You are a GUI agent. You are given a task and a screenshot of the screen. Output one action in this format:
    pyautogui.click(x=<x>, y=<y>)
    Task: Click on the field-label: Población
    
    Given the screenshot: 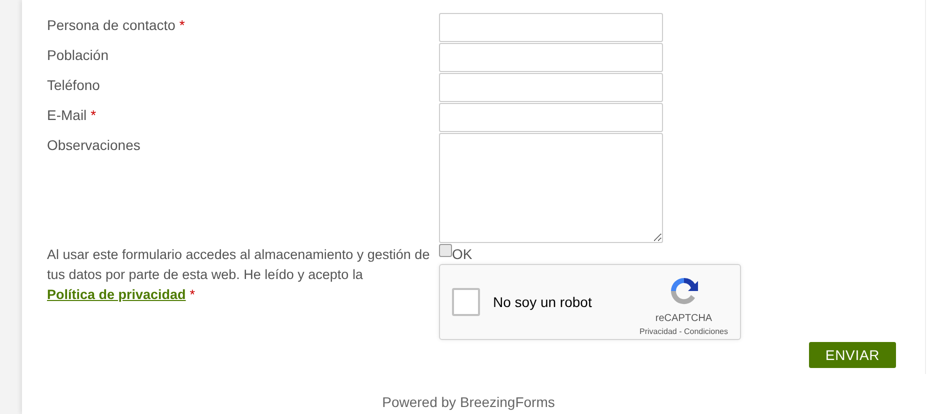 What is the action you would take?
    pyautogui.click(x=77, y=55)
    